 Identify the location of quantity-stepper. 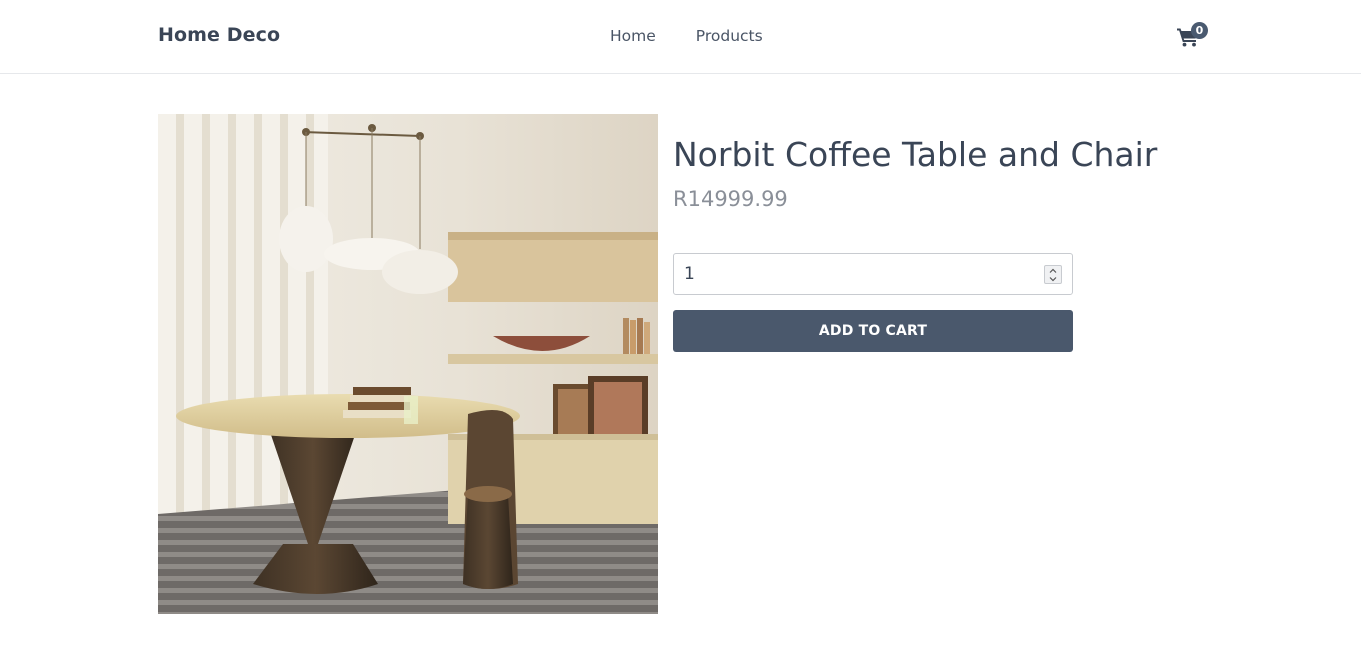
(1053, 274).